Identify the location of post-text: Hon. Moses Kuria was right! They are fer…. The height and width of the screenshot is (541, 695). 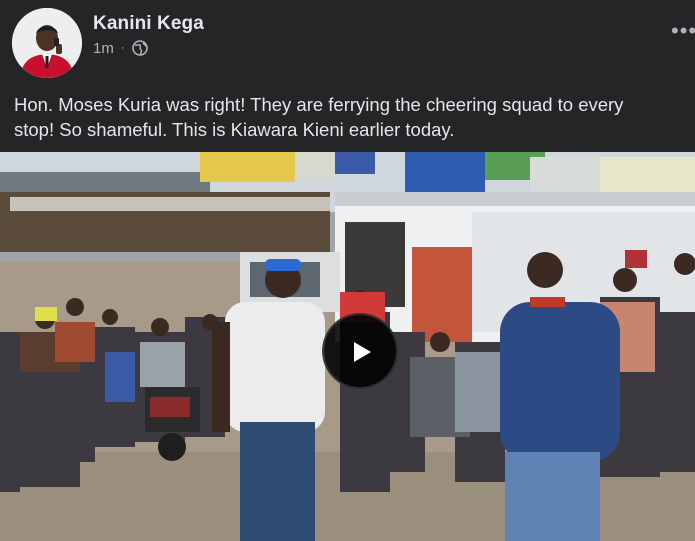
(354, 117).